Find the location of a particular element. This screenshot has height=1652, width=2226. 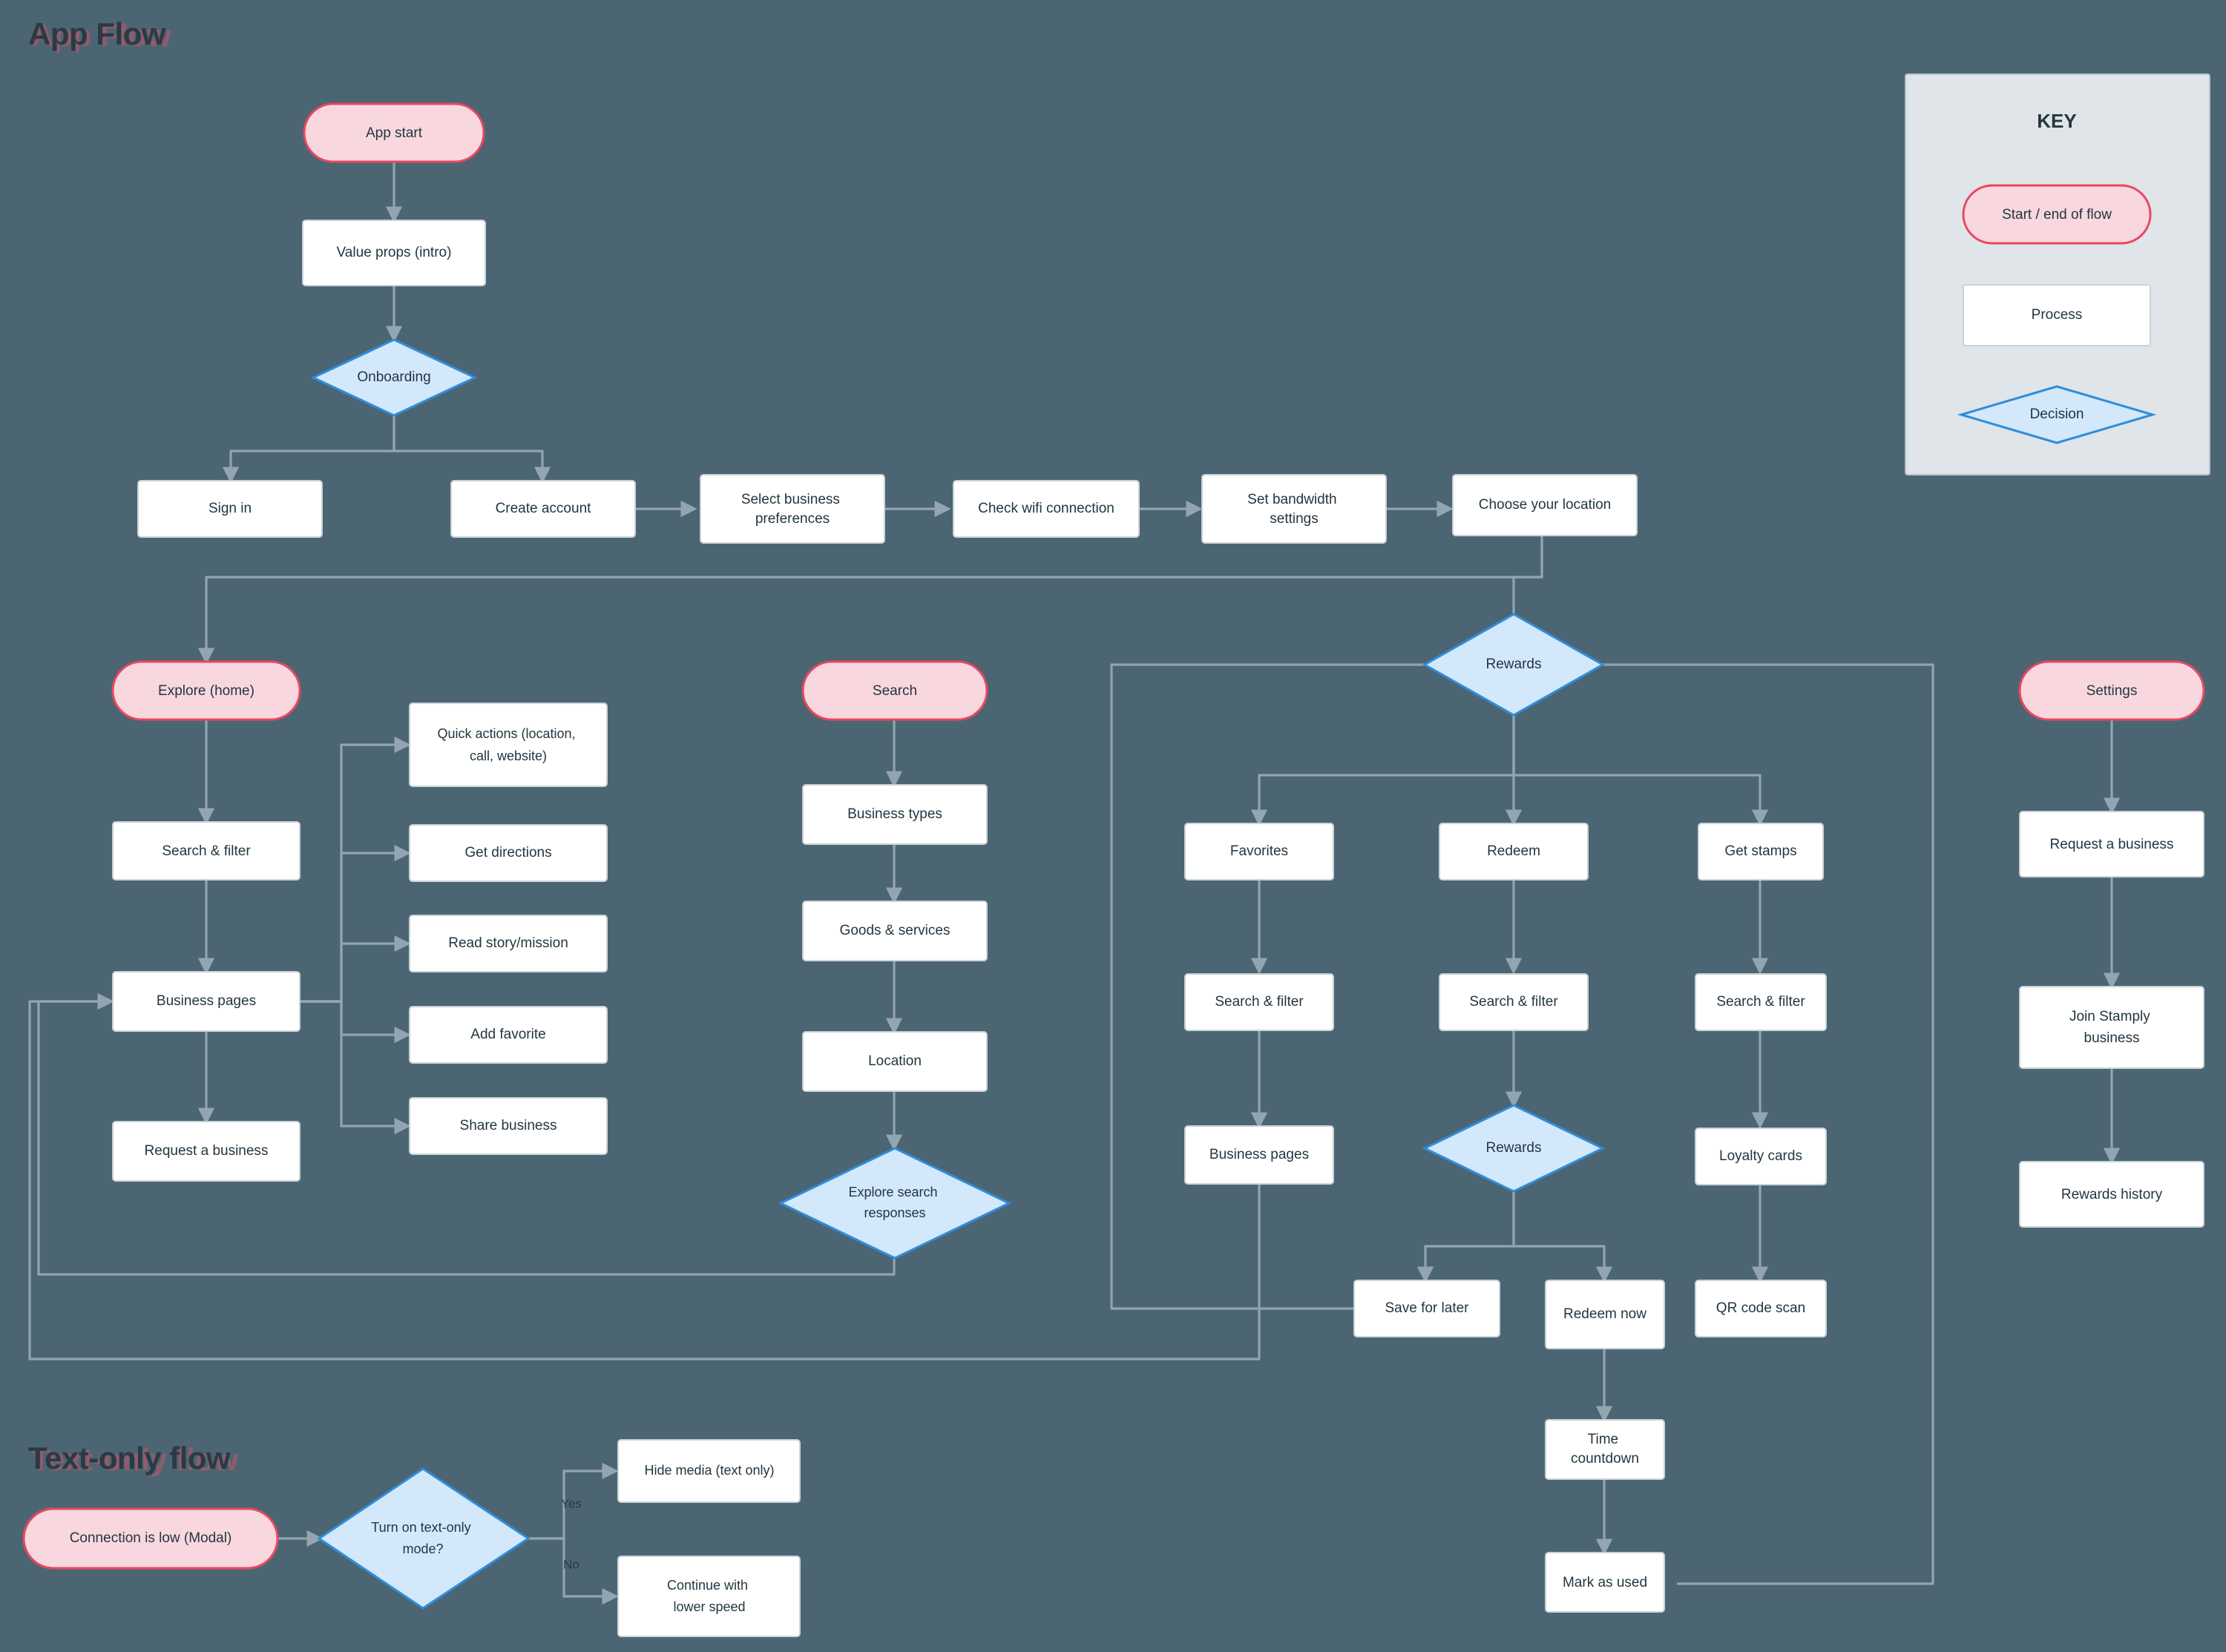

node-redeem-now-label: Redeem now is located at coordinates (1604, 1314).